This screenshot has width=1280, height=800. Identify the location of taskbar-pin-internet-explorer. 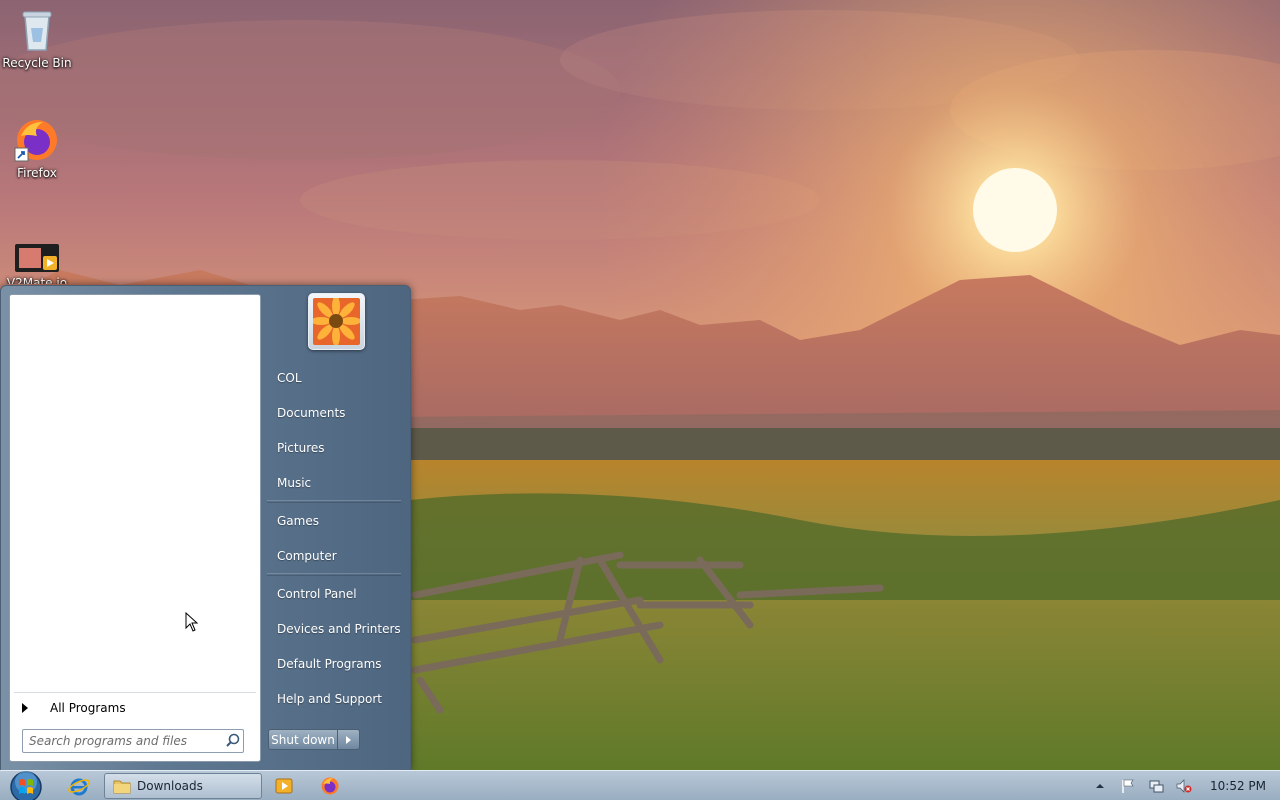
(81, 786).